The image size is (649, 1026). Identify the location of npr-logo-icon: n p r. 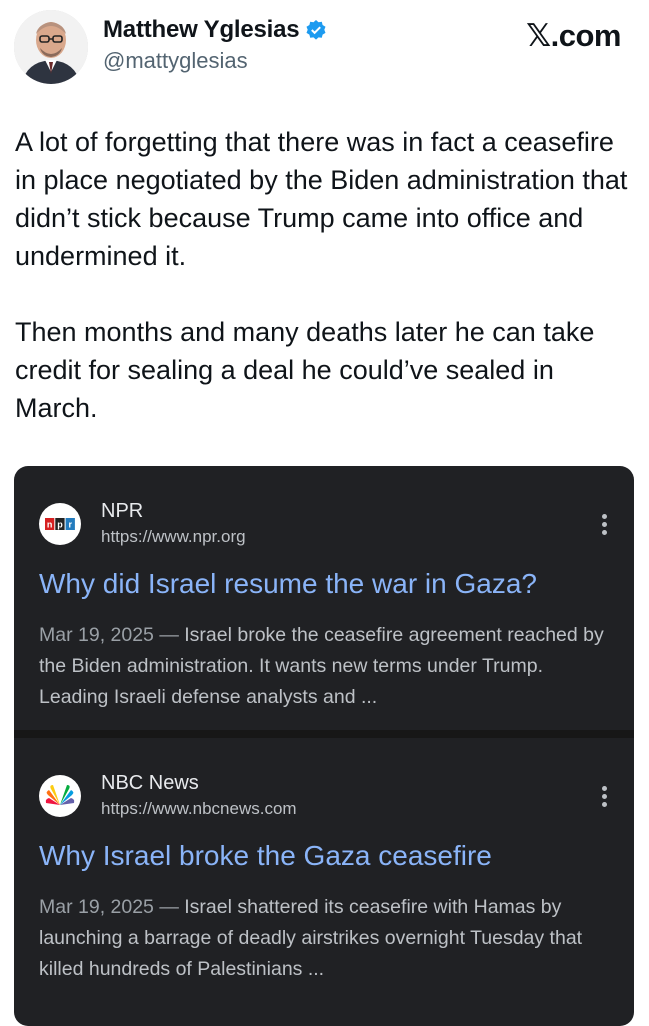
(60, 524).